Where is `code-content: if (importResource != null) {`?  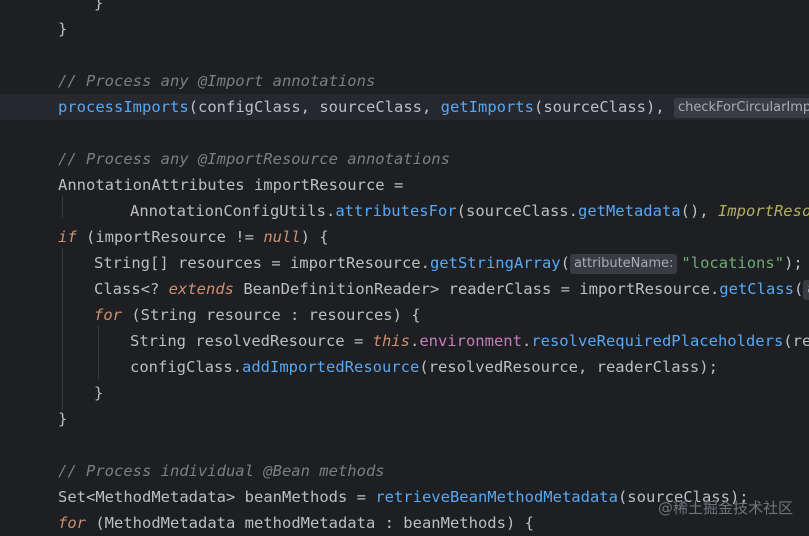 code-content: if (importResource != null) { is located at coordinates (193, 237).